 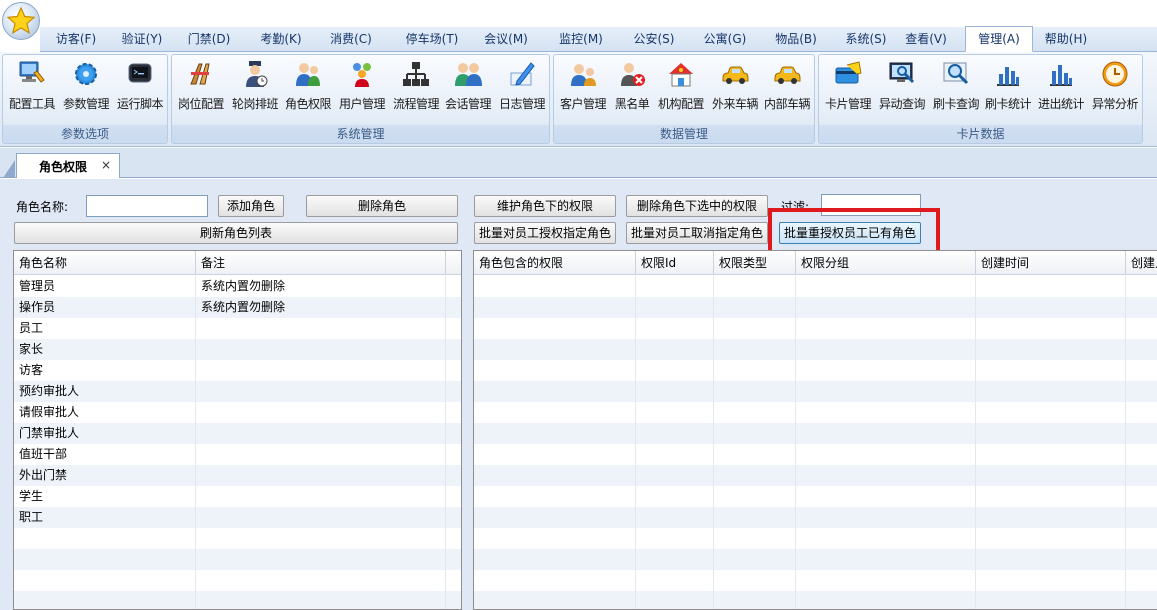 What do you see at coordinates (86, 89) in the screenshot?
I see `param-manage-button: 参数管理` at bounding box center [86, 89].